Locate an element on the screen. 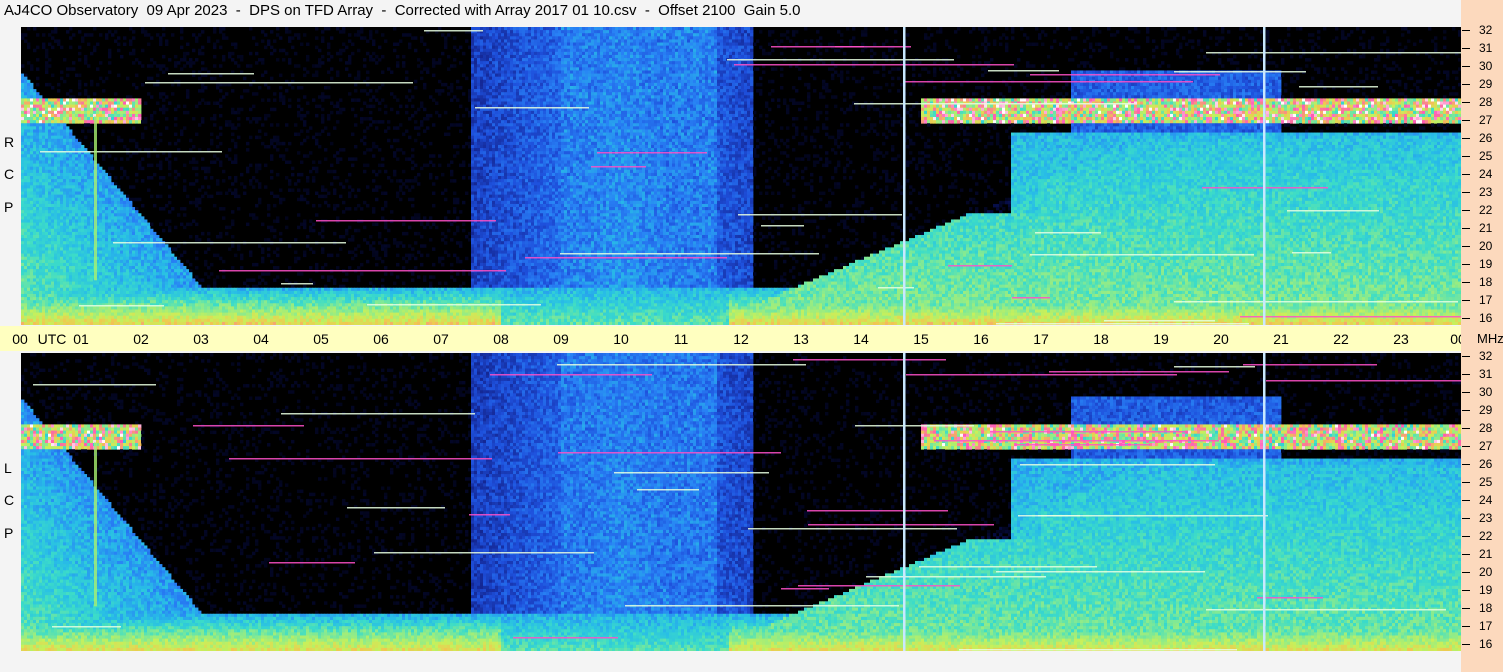 This screenshot has width=1503, height=672. rcp-freq-label-29: 29 is located at coordinates (1485, 84).